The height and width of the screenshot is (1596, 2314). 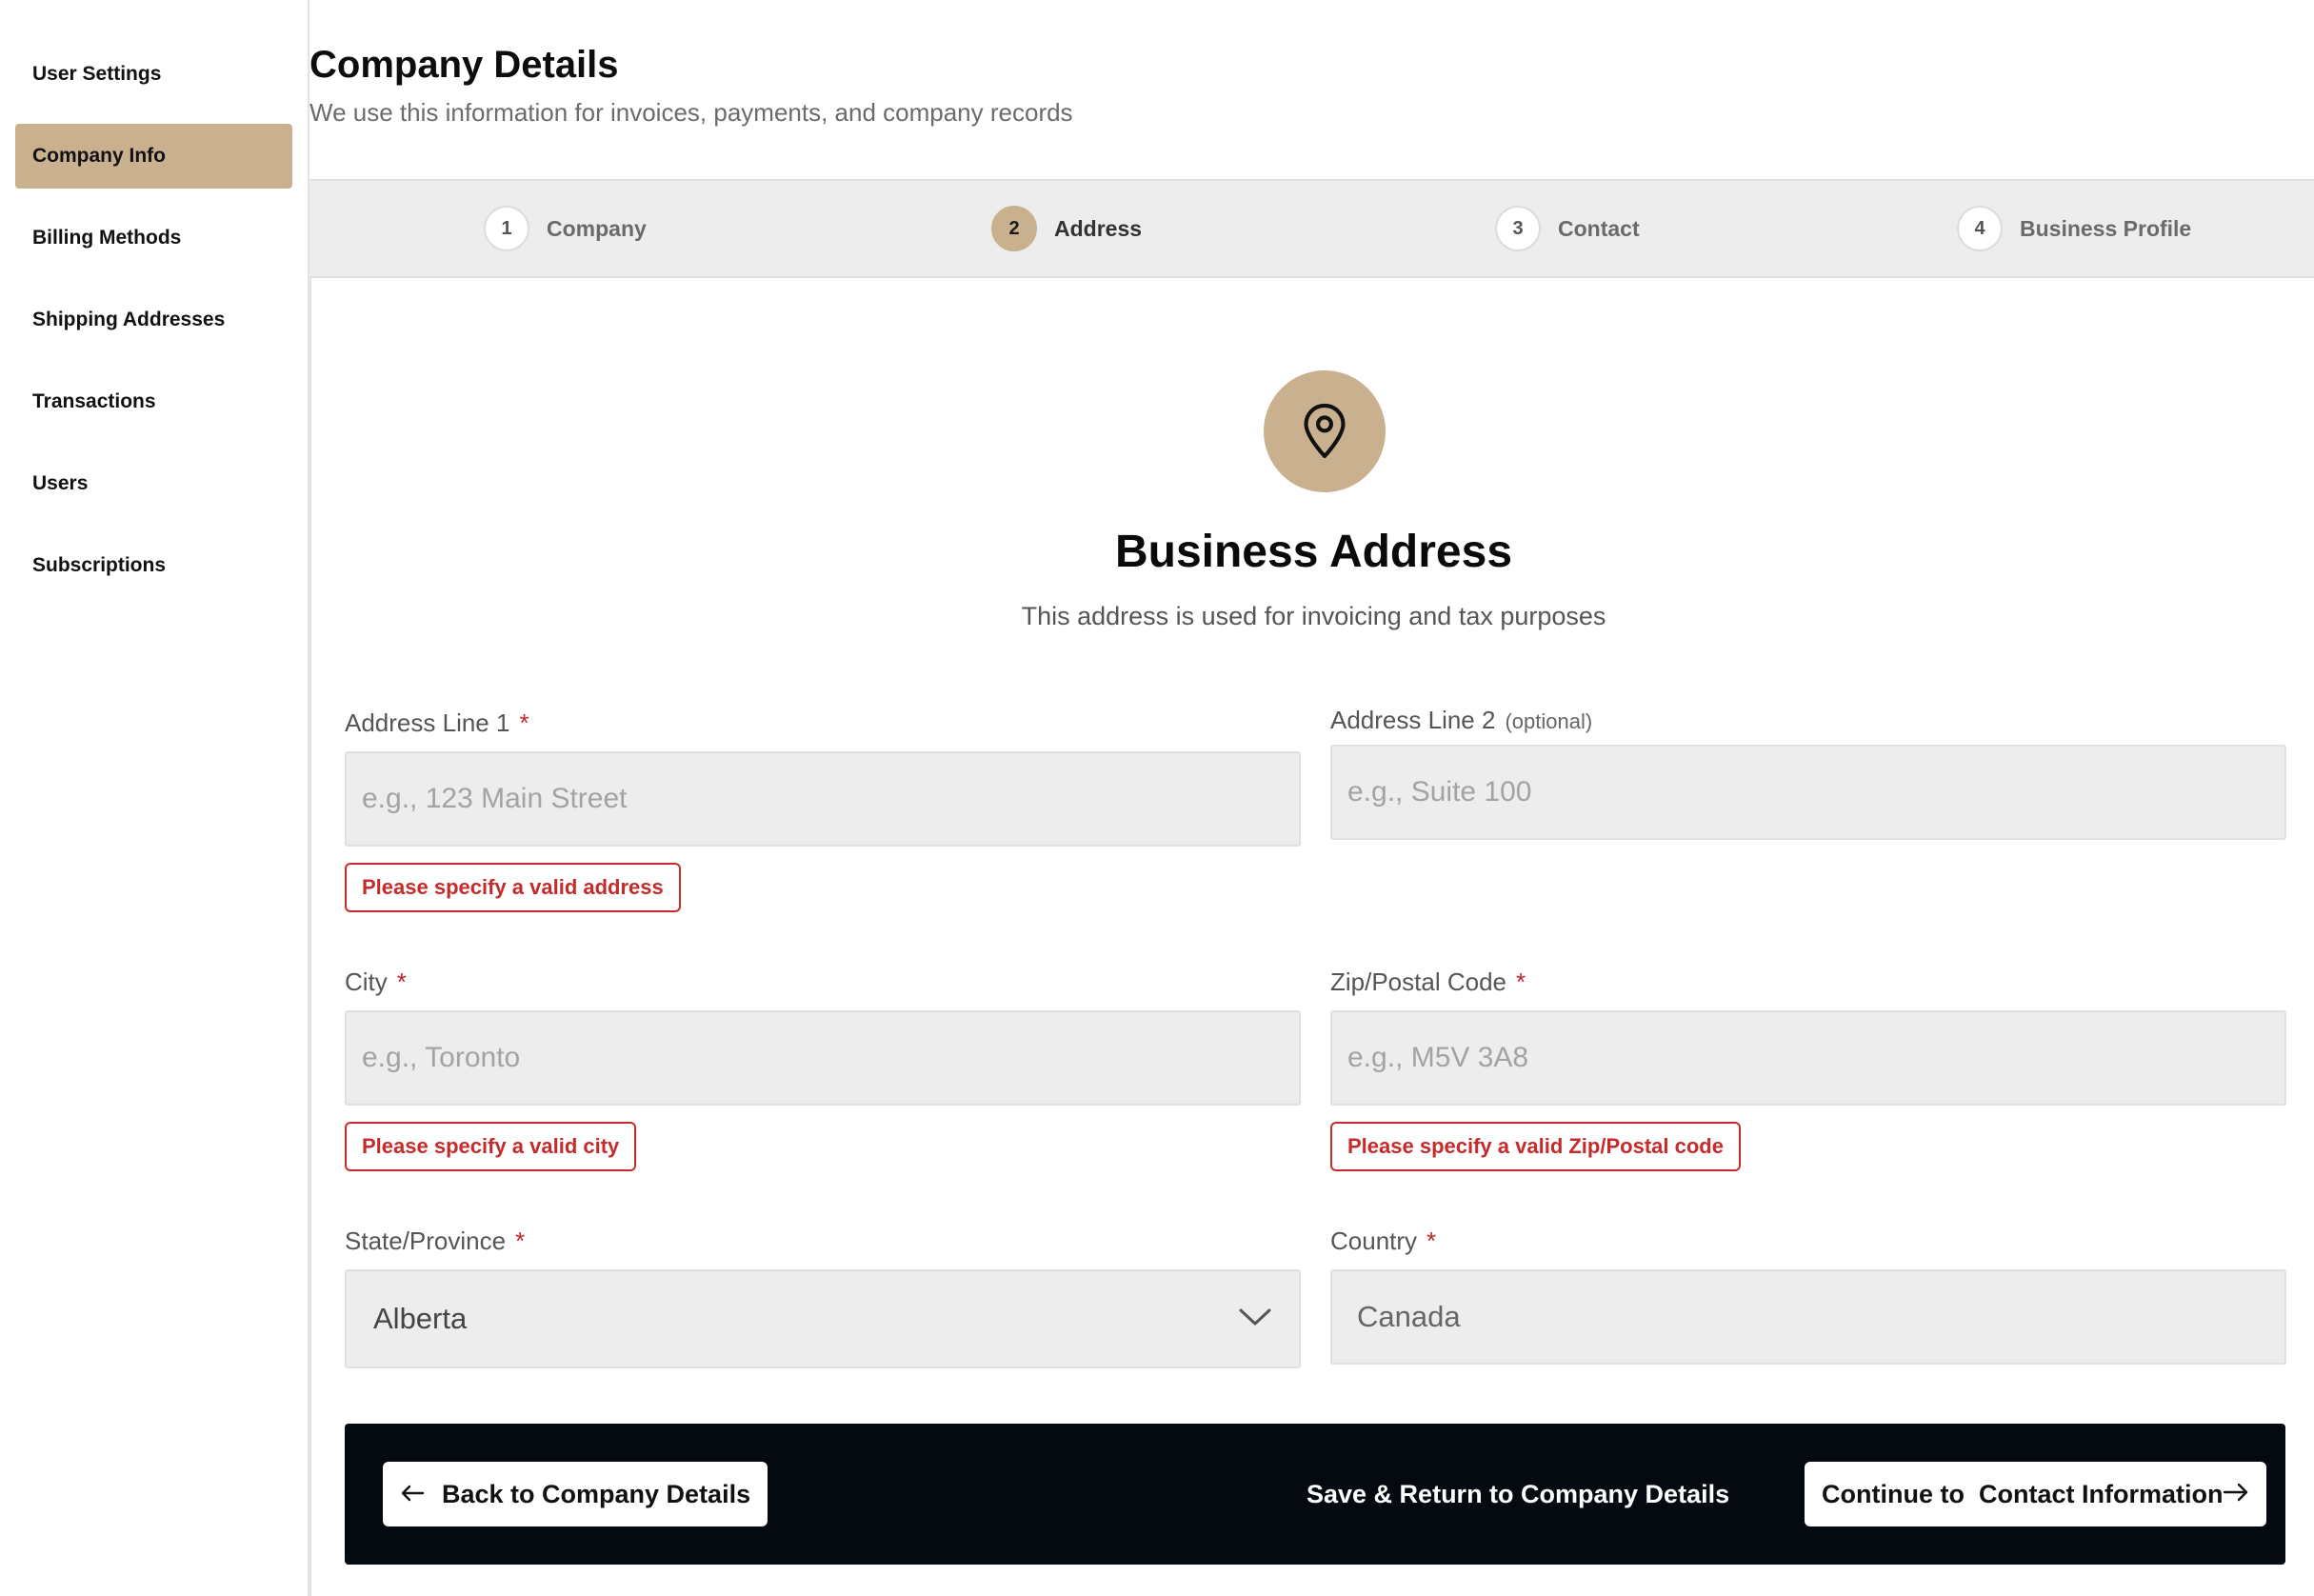 What do you see at coordinates (823, 799) in the screenshot?
I see `address-line-1-input` at bounding box center [823, 799].